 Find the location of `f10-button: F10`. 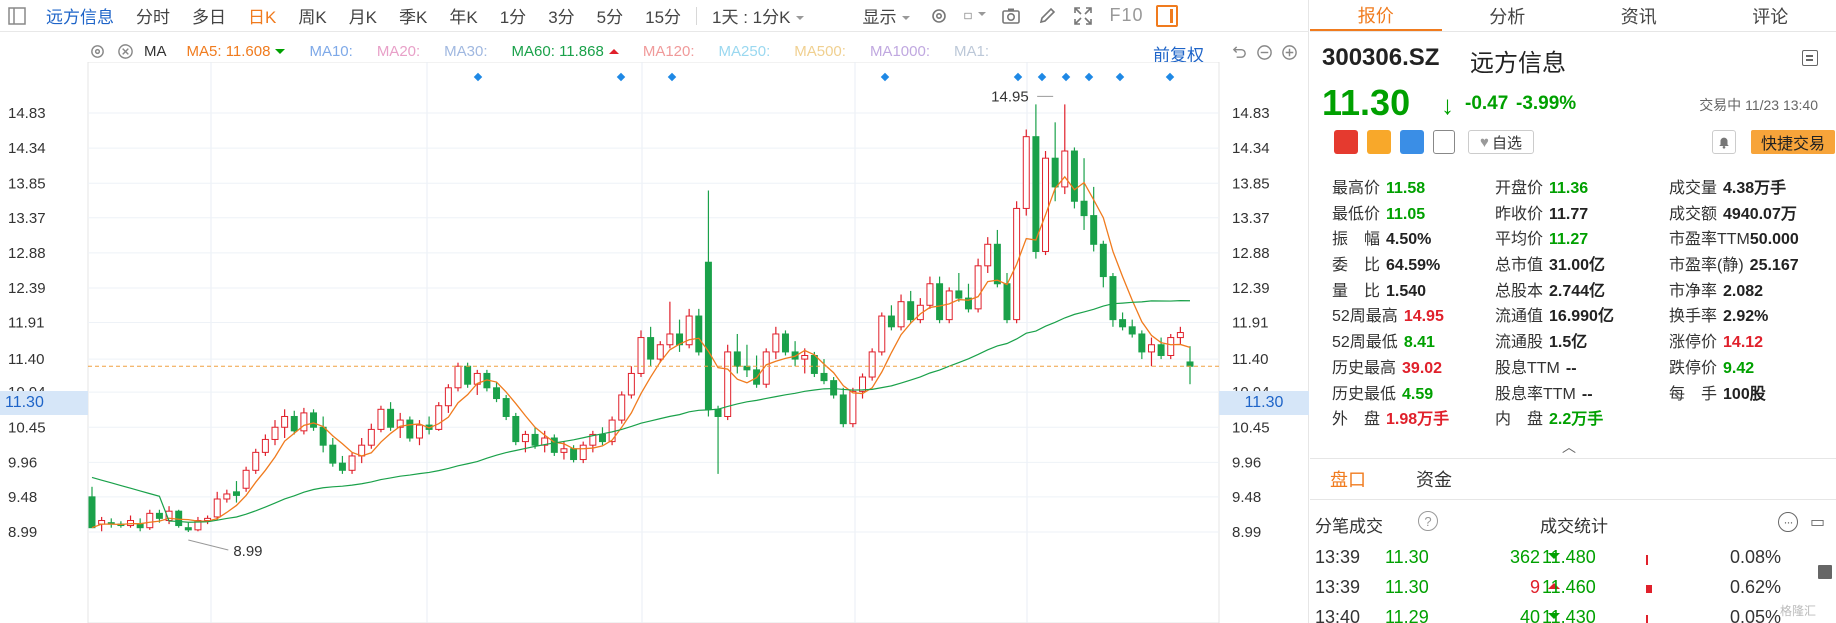

f10-button: F10 is located at coordinates (1126, 15).